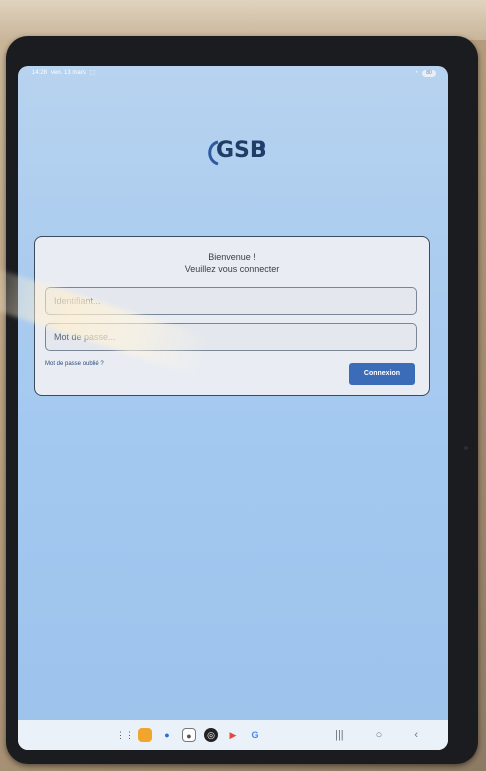 The width and height of the screenshot is (486, 771). Describe the element at coordinates (466, 448) in the screenshot. I see `camera-icon` at that location.